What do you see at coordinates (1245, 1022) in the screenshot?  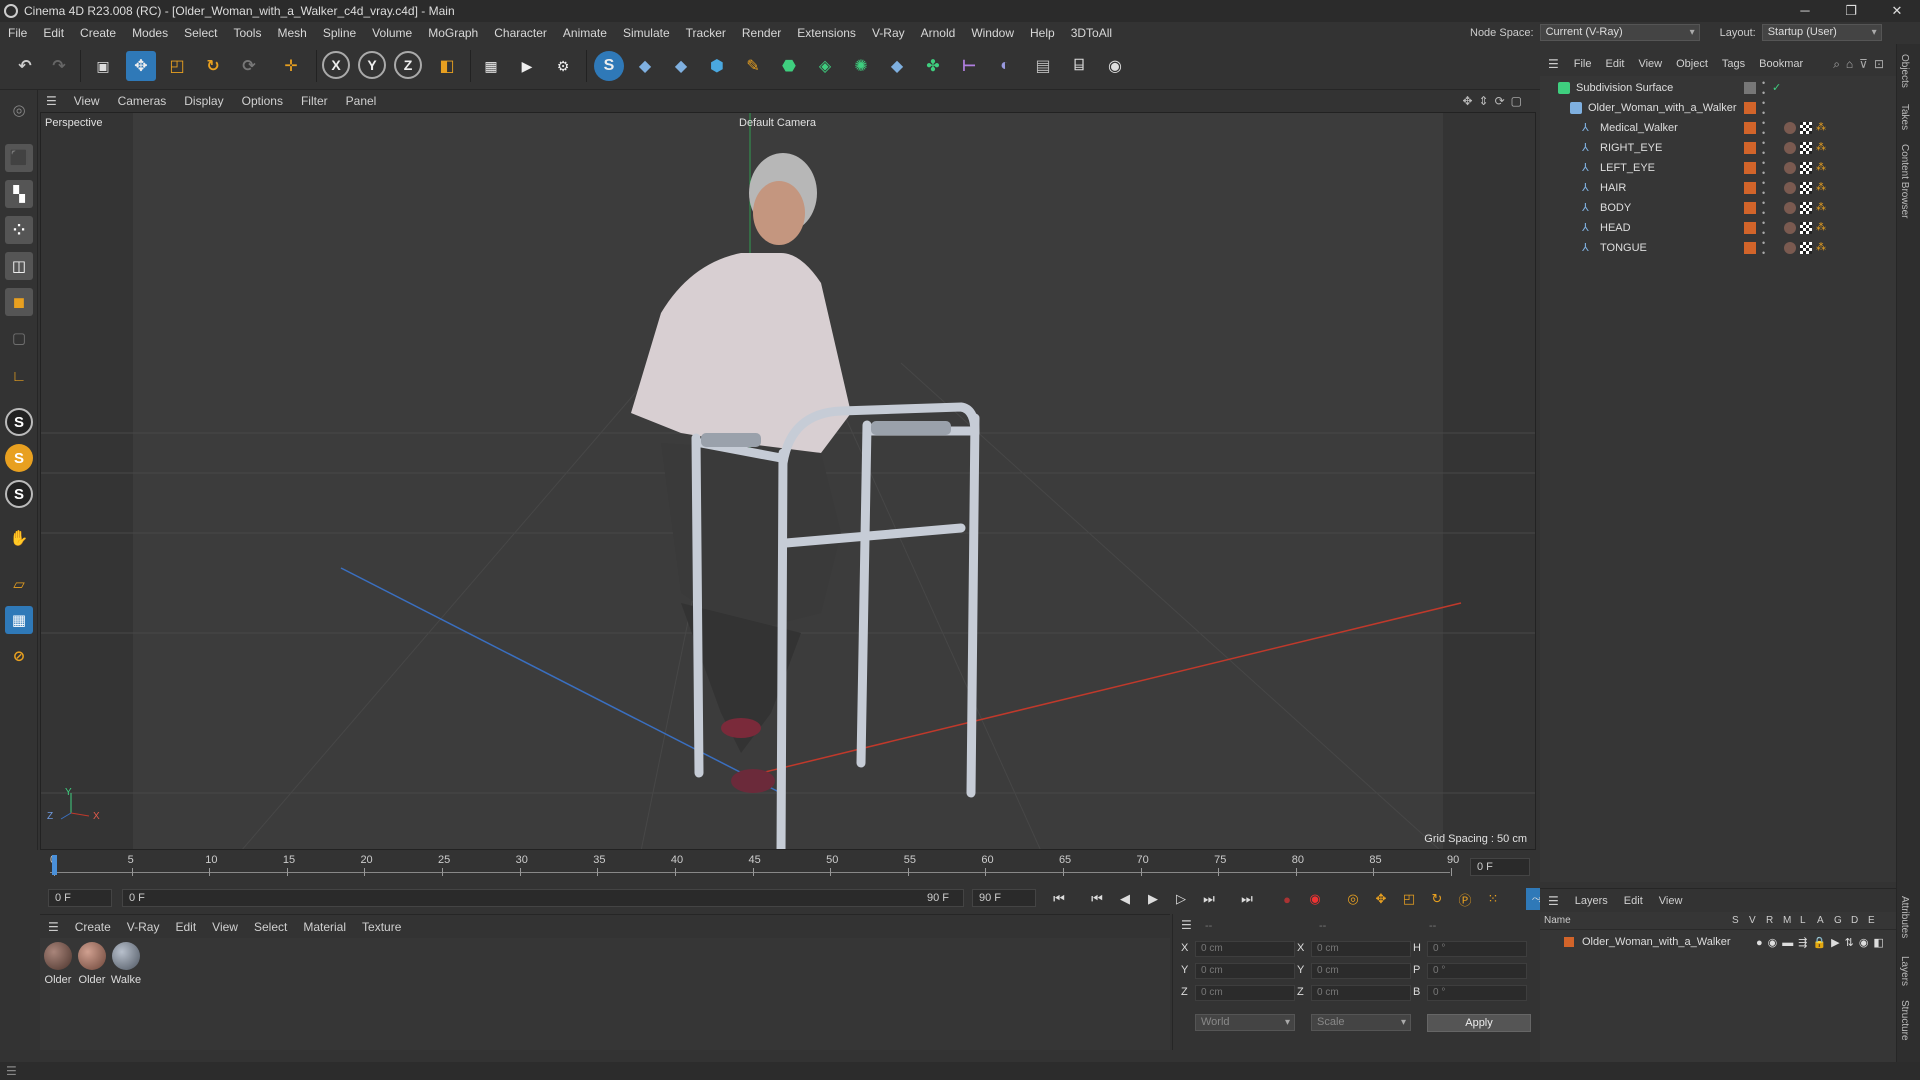 I see `coordinate-space-dropdown: World` at bounding box center [1245, 1022].